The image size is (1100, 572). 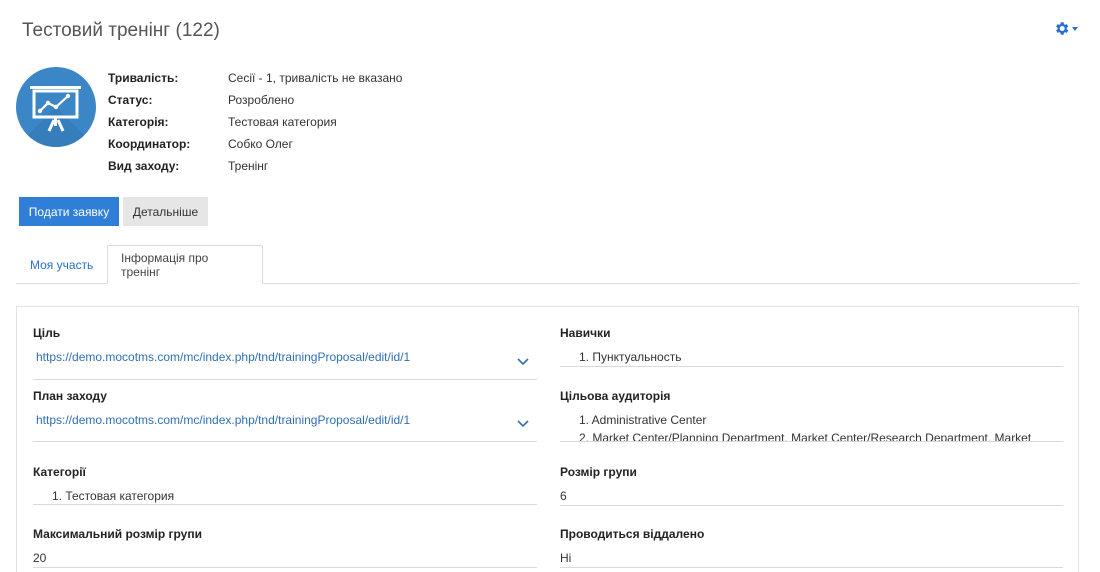 I want to click on meta-value: Сесії - 1, тривалість не вказано, so click(x=315, y=78).